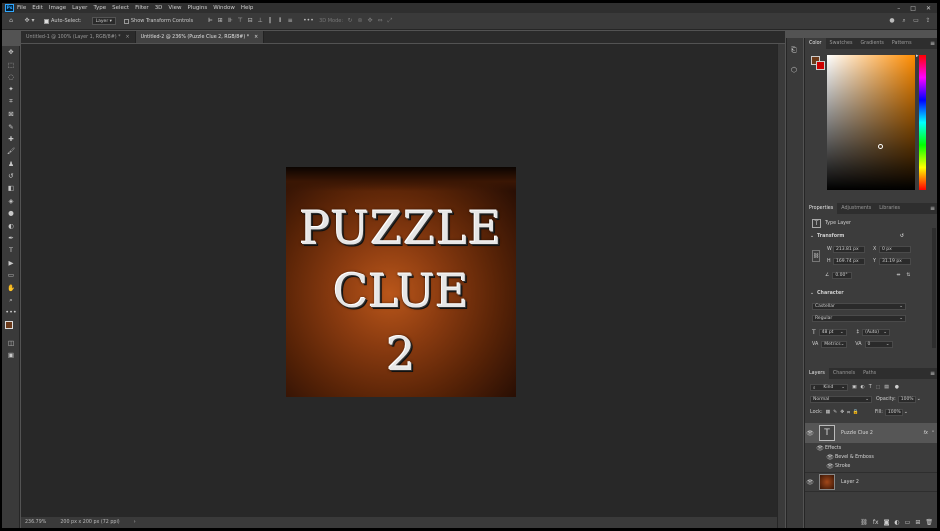 Image resolution: width=940 pixels, height=531 pixels. What do you see at coordinates (871, 433) in the screenshot?
I see `layer-row-puzzle-clue: 👁 T Puzzle Clue 2 fx ⌃` at bounding box center [871, 433].